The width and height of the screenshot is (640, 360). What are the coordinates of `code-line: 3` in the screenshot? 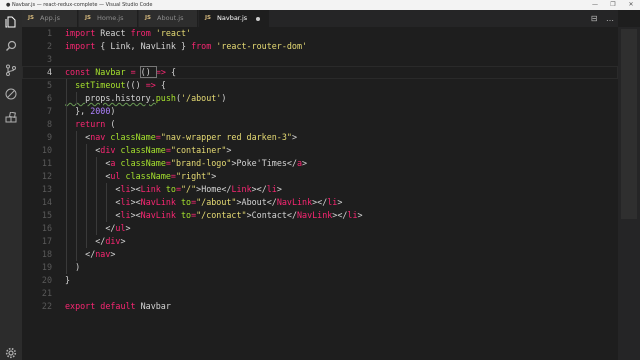 It's located at (320, 59).